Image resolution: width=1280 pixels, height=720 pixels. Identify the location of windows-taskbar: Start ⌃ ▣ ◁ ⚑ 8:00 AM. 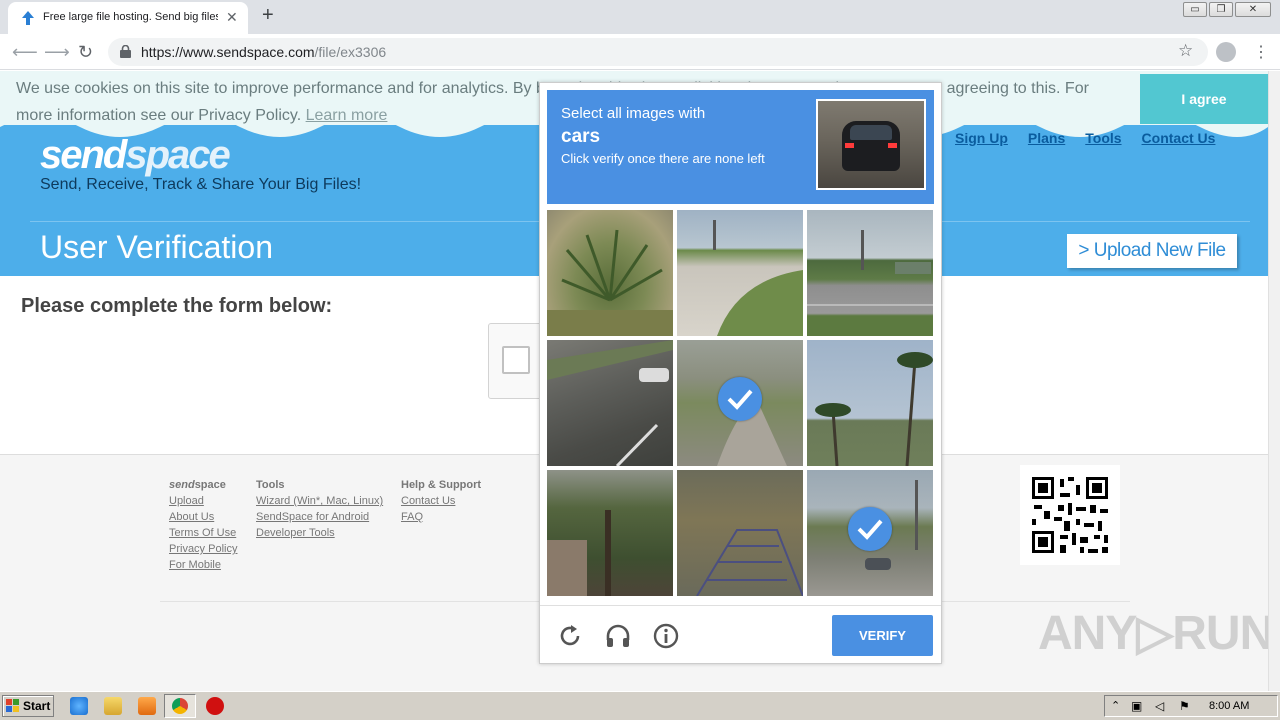
(640, 705).